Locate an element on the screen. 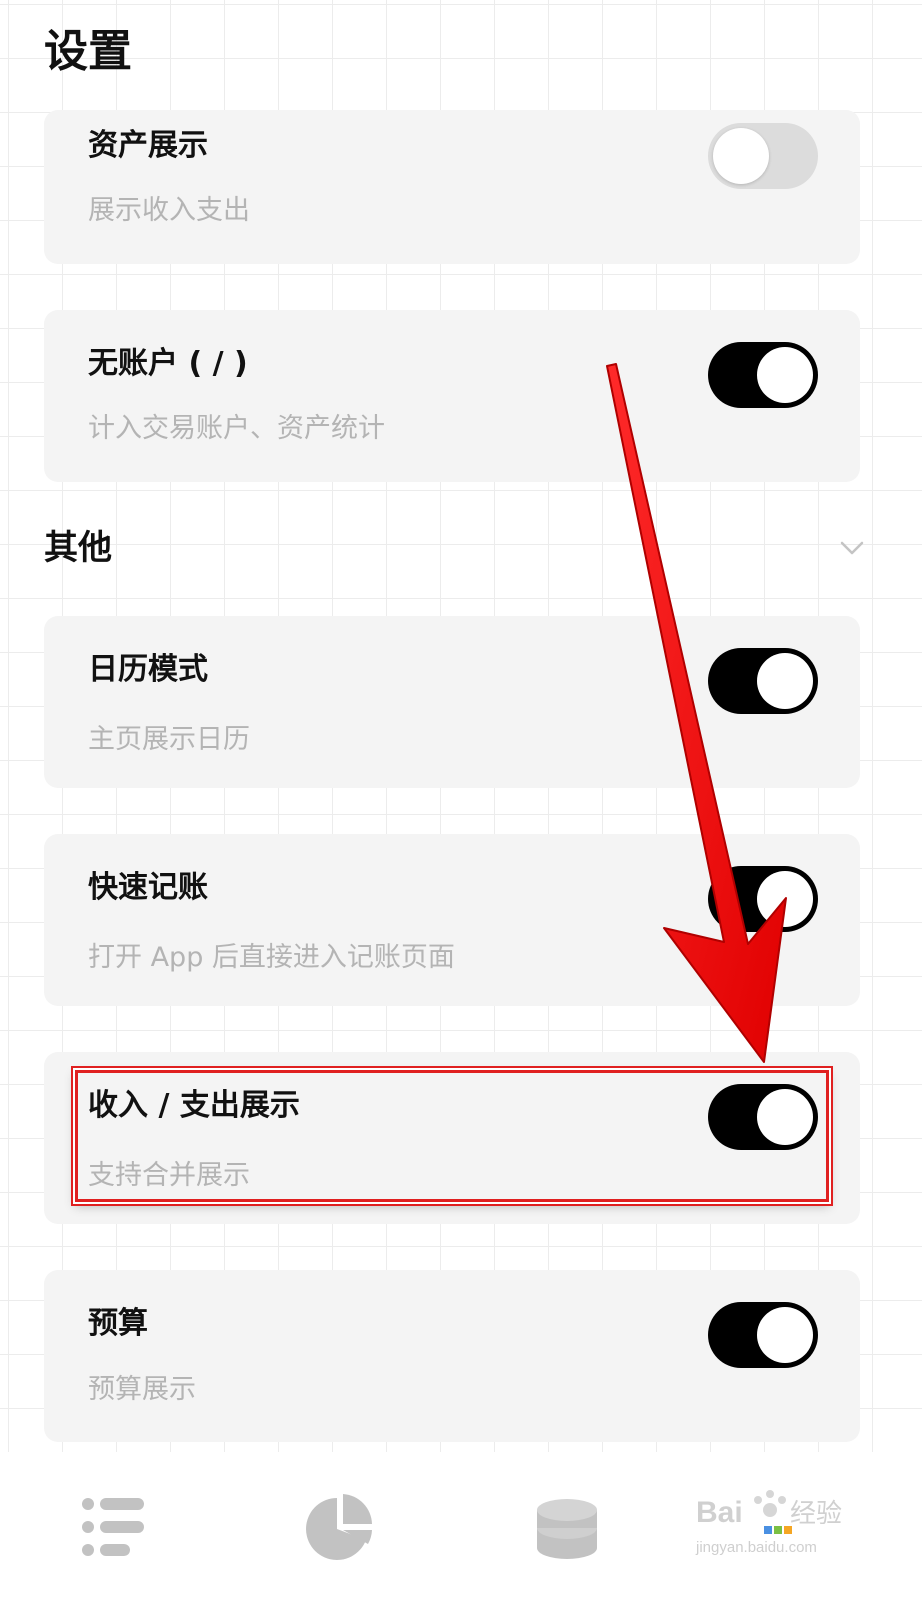  setting-card-calendar-mode: 日历模式 主页展示日历 is located at coordinates (452, 702).